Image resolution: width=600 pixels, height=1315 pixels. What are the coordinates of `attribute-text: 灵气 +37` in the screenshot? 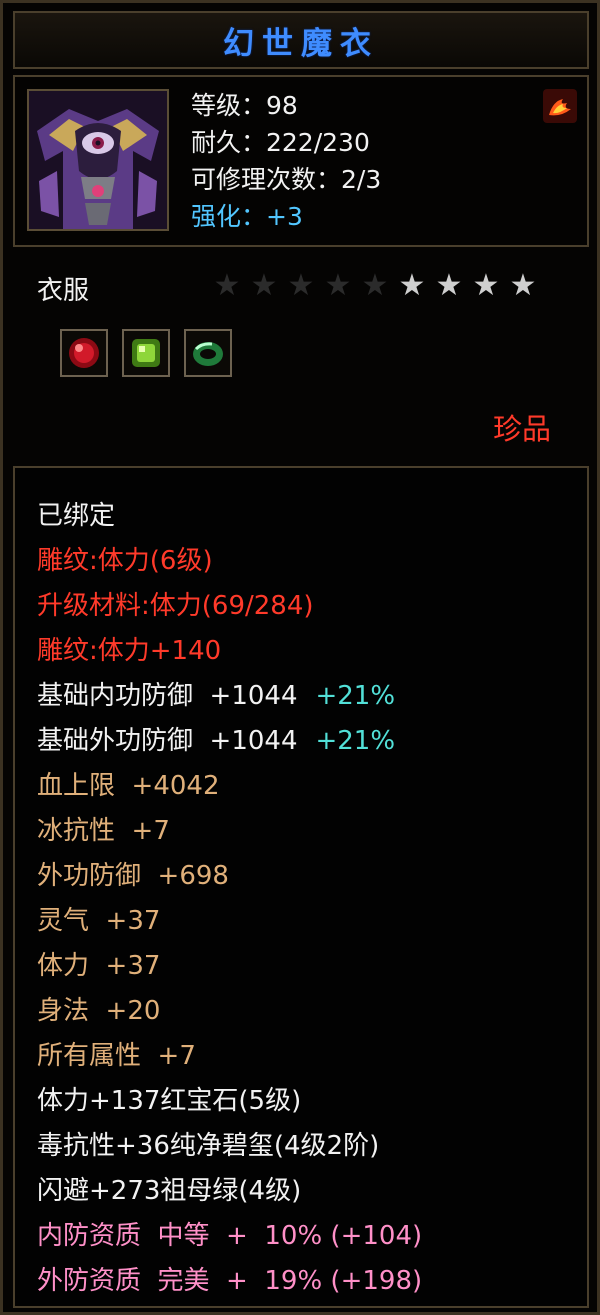 It's located at (99, 921).